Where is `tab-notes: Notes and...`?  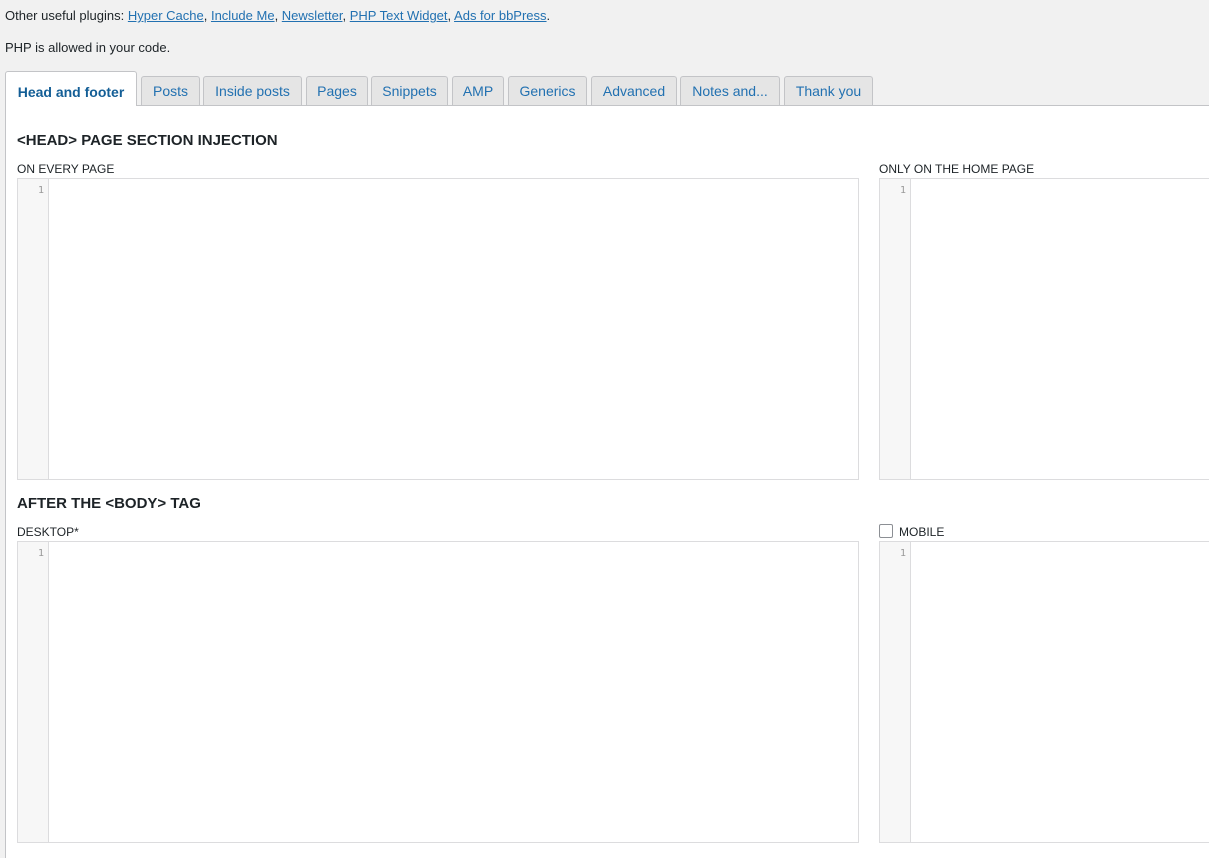 tab-notes: Notes and... is located at coordinates (730, 90).